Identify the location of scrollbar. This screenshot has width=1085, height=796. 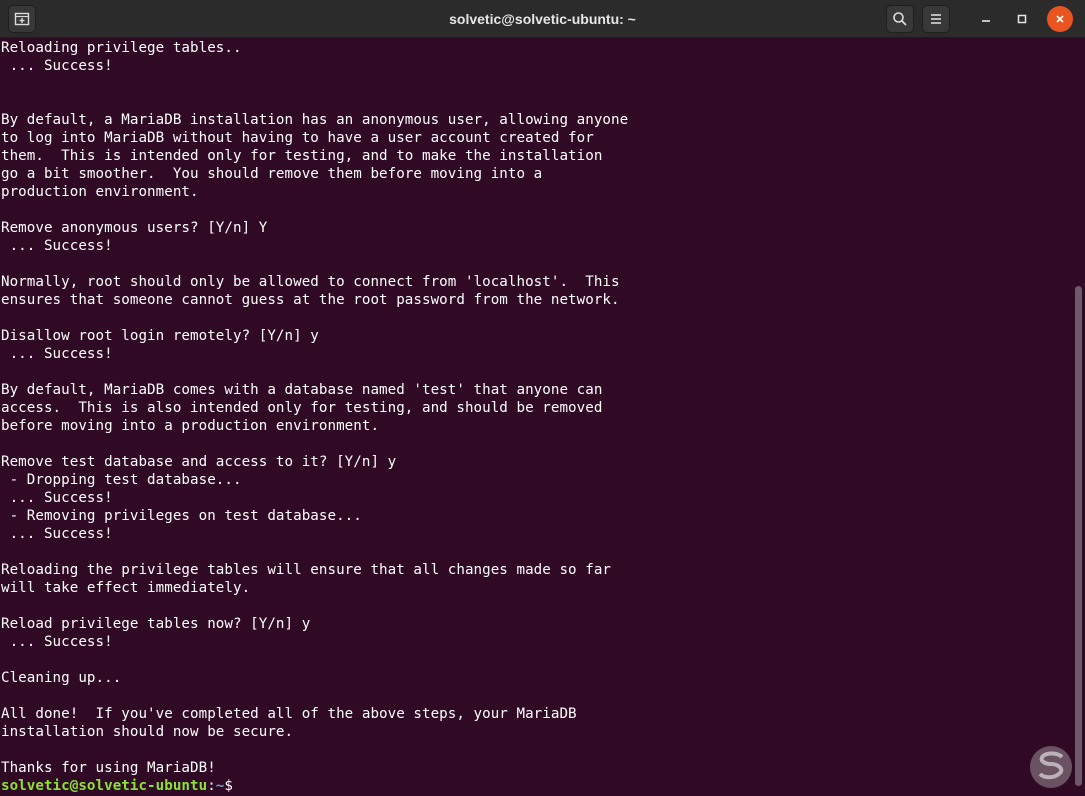
(1079, 417).